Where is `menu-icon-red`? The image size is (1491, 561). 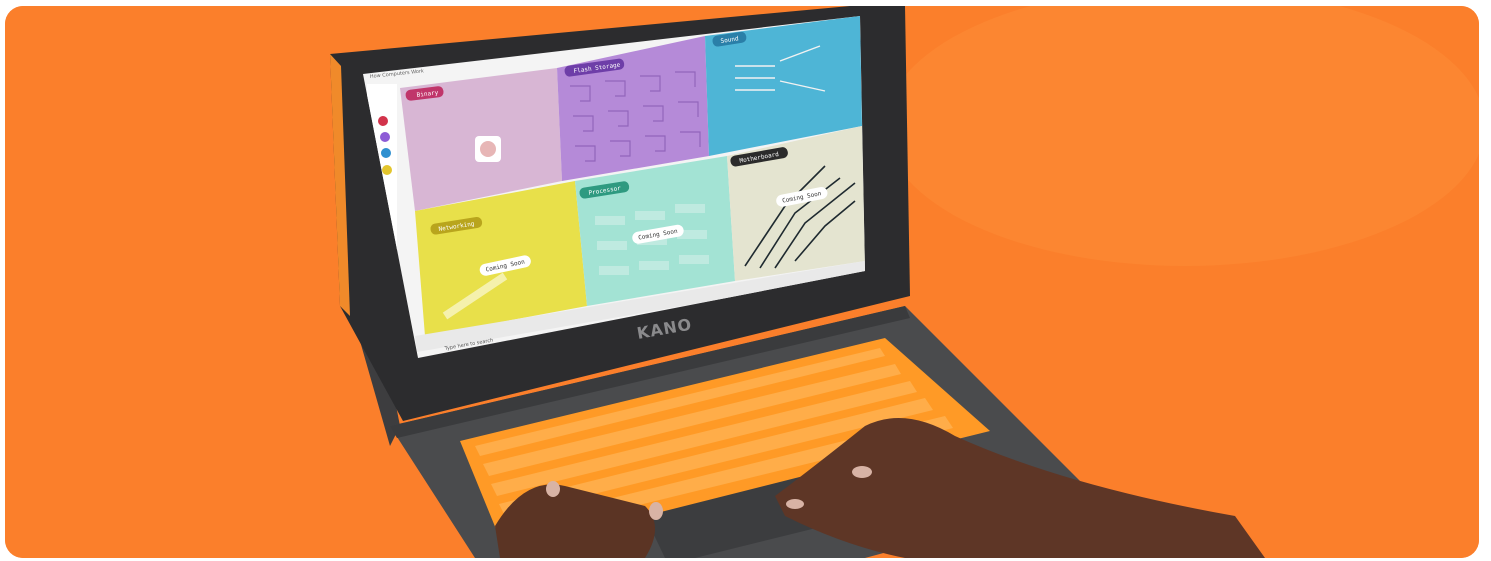
menu-icon-red is located at coordinates (383, 121).